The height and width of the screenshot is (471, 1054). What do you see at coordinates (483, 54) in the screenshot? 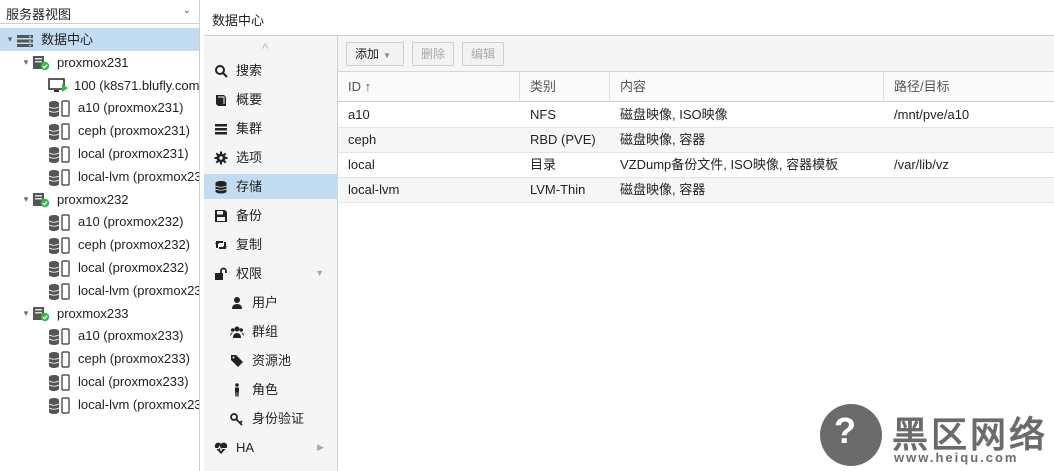
I see `edit-button: 编辑` at bounding box center [483, 54].